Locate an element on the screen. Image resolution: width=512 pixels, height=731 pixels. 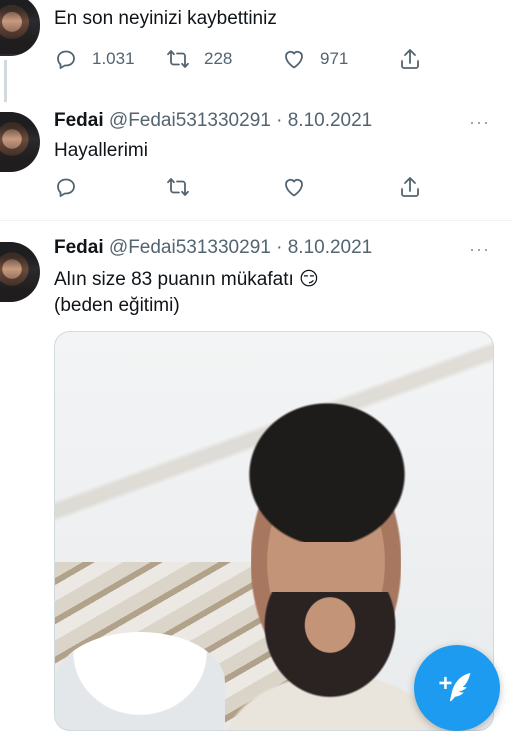
retweet-count: 228 is located at coordinates (218, 58).